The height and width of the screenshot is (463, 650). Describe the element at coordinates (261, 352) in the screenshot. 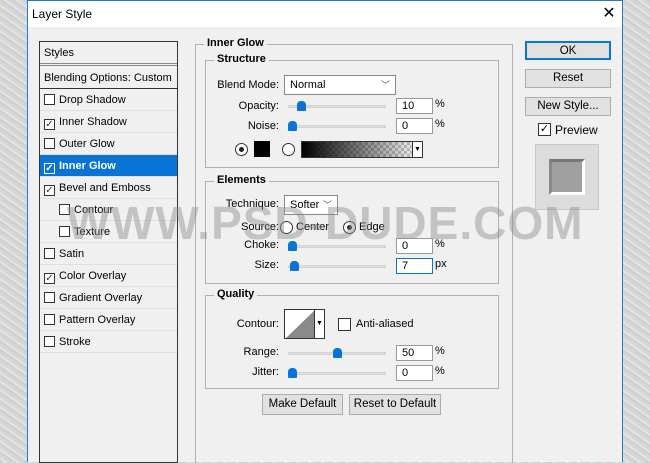

I see `range-label: Range:` at that location.